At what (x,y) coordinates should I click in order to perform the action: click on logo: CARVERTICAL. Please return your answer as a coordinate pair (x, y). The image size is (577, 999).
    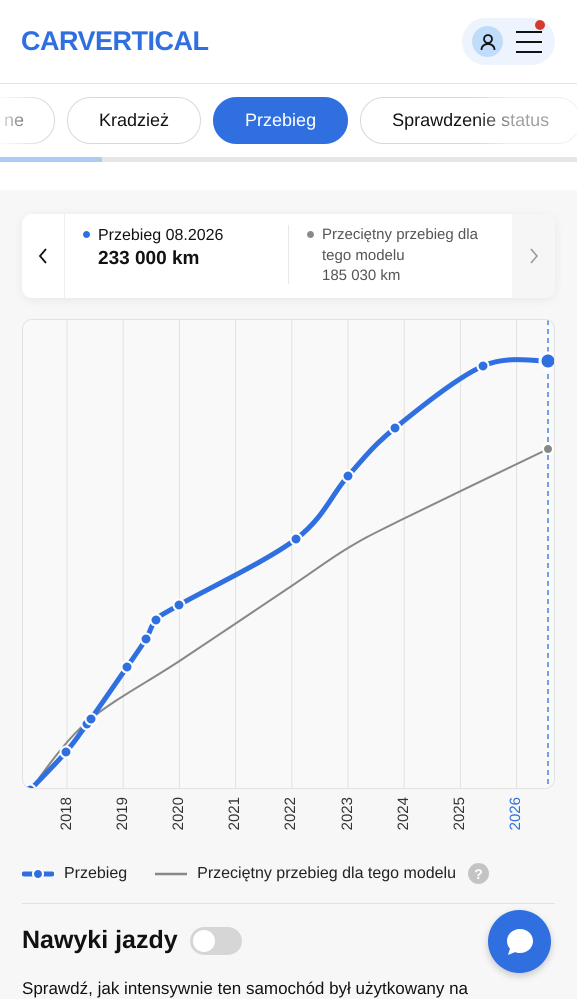
    Looking at the image, I should click on (115, 41).